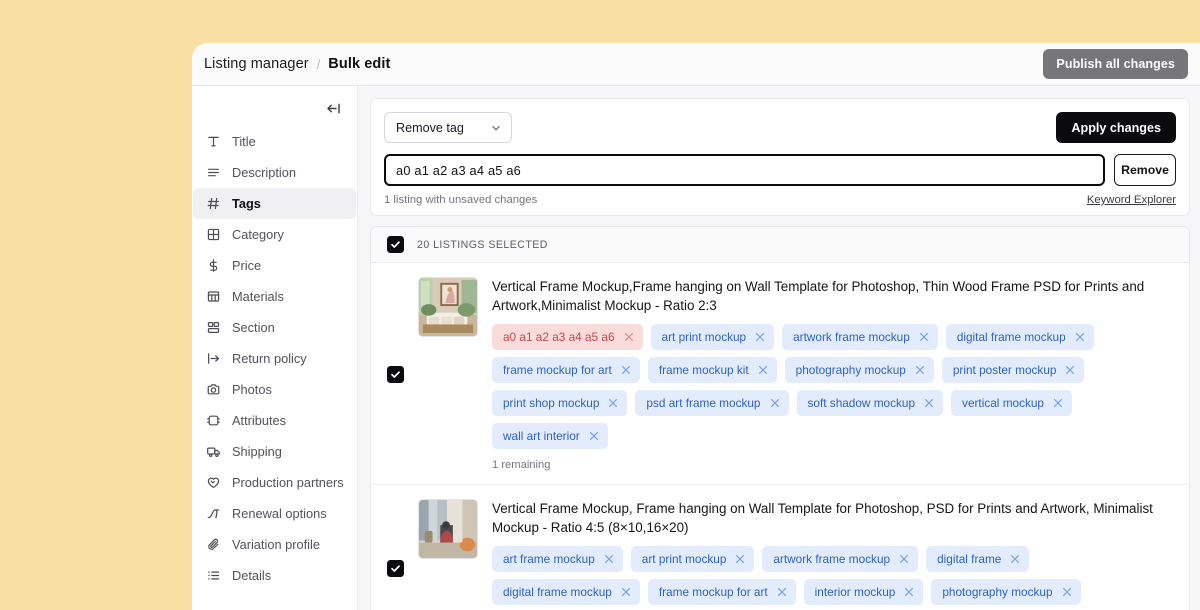 The image size is (1200, 610). What do you see at coordinates (557, 559) in the screenshot?
I see `tag-chip: art frame mockup` at bounding box center [557, 559].